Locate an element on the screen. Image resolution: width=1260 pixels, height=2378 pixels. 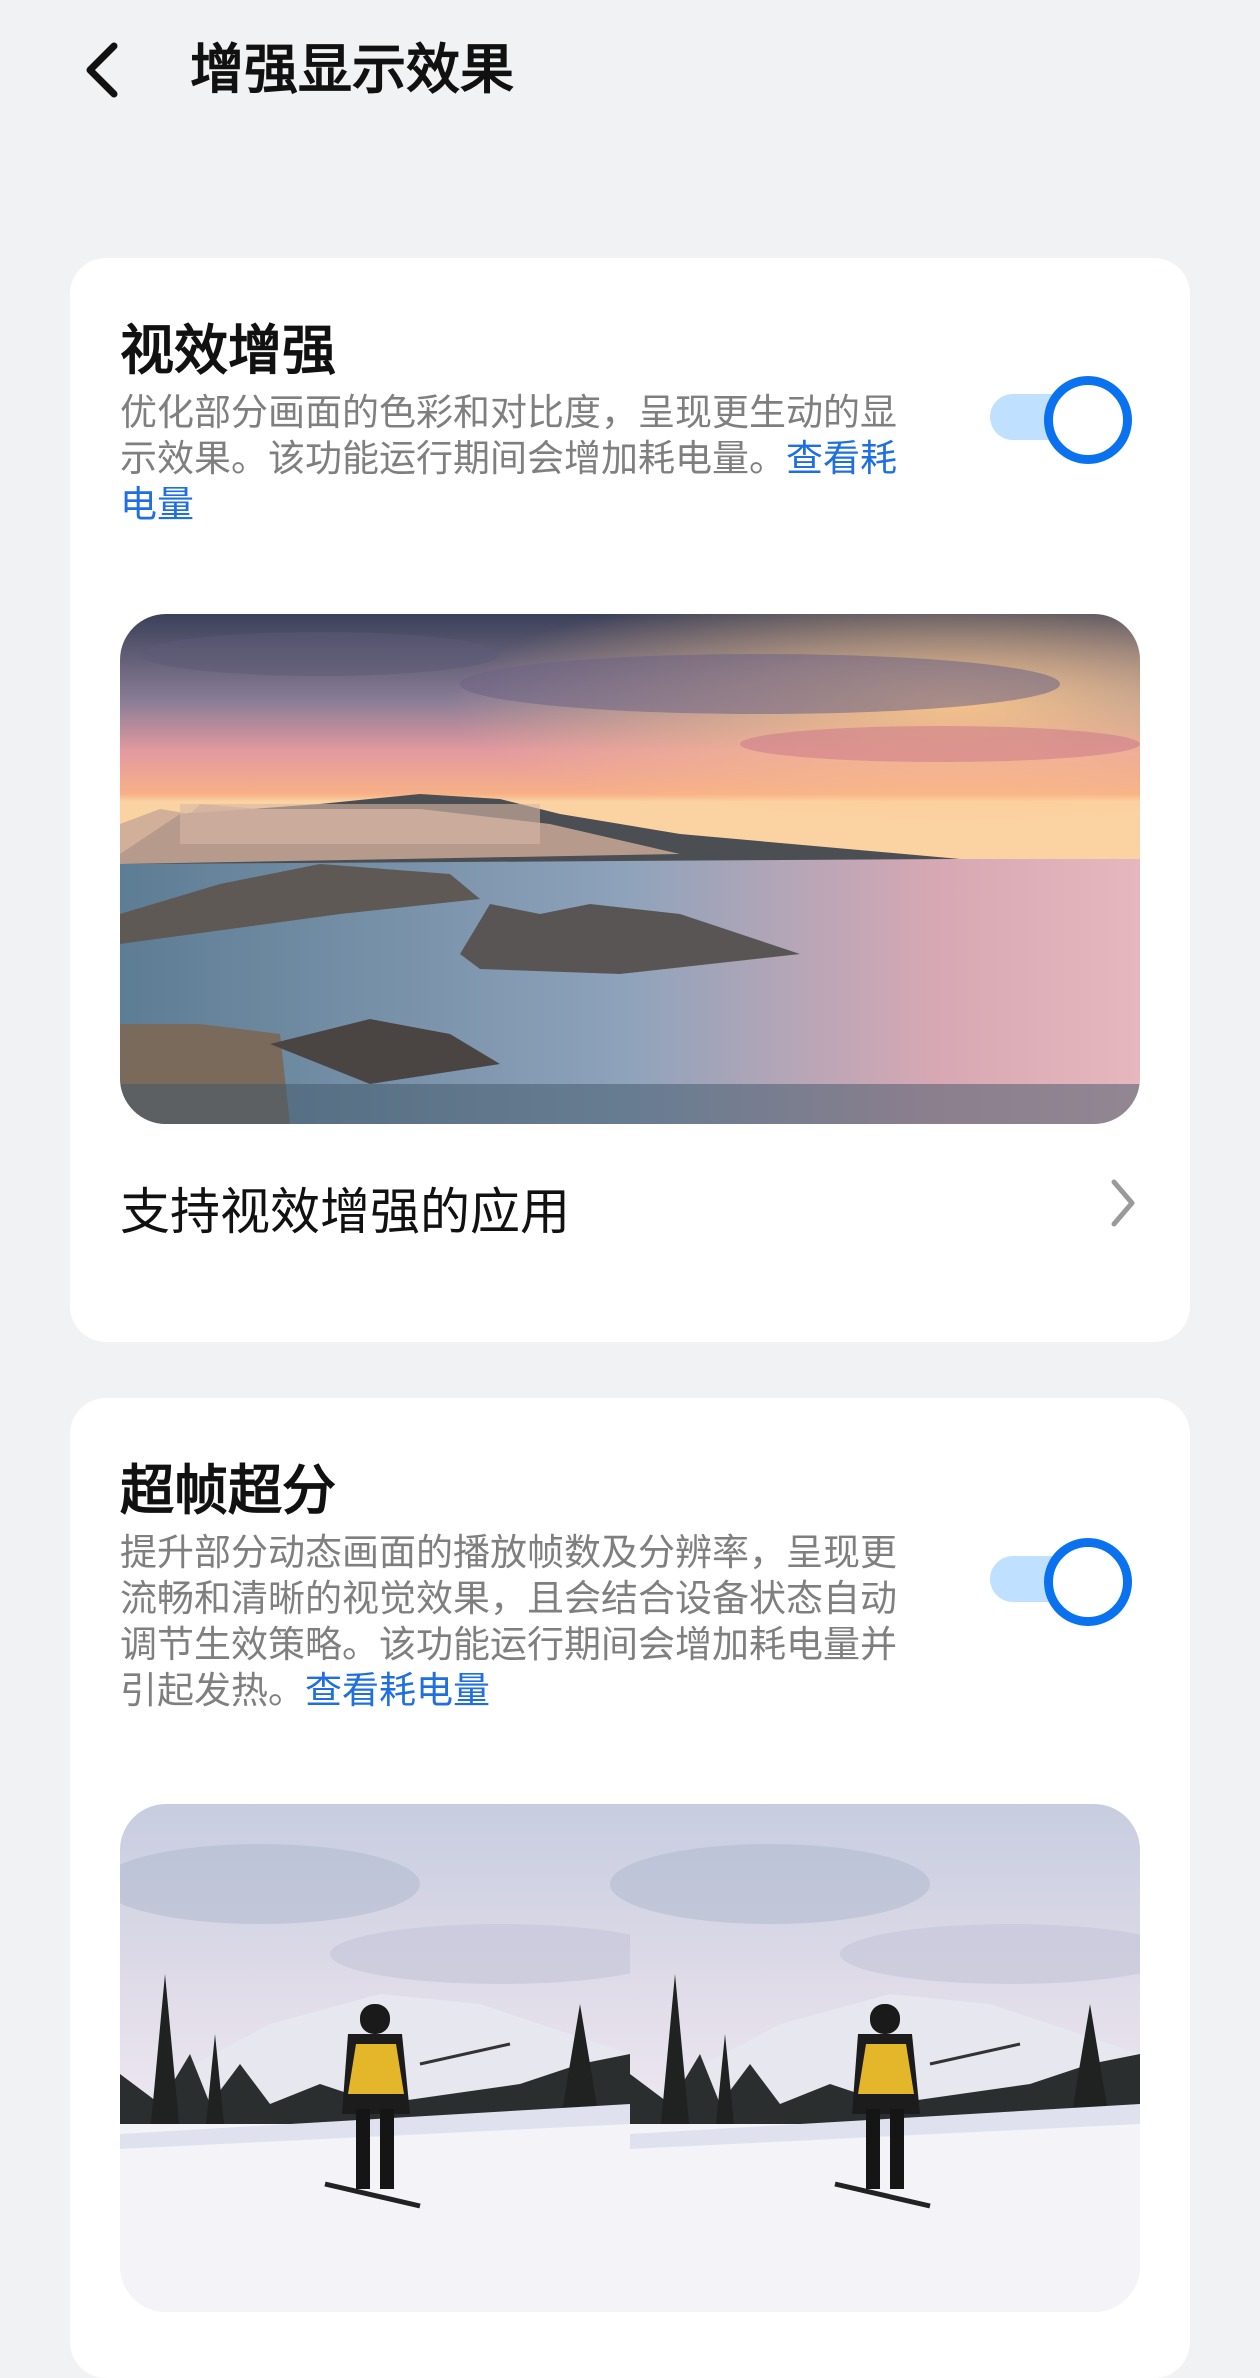
page-title: 增强显示效果 is located at coordinates (352, 69).